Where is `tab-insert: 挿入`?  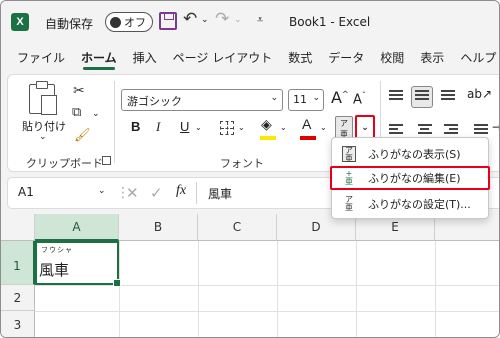
tab-insert: 挿入 is located at coordinates (145, 58).